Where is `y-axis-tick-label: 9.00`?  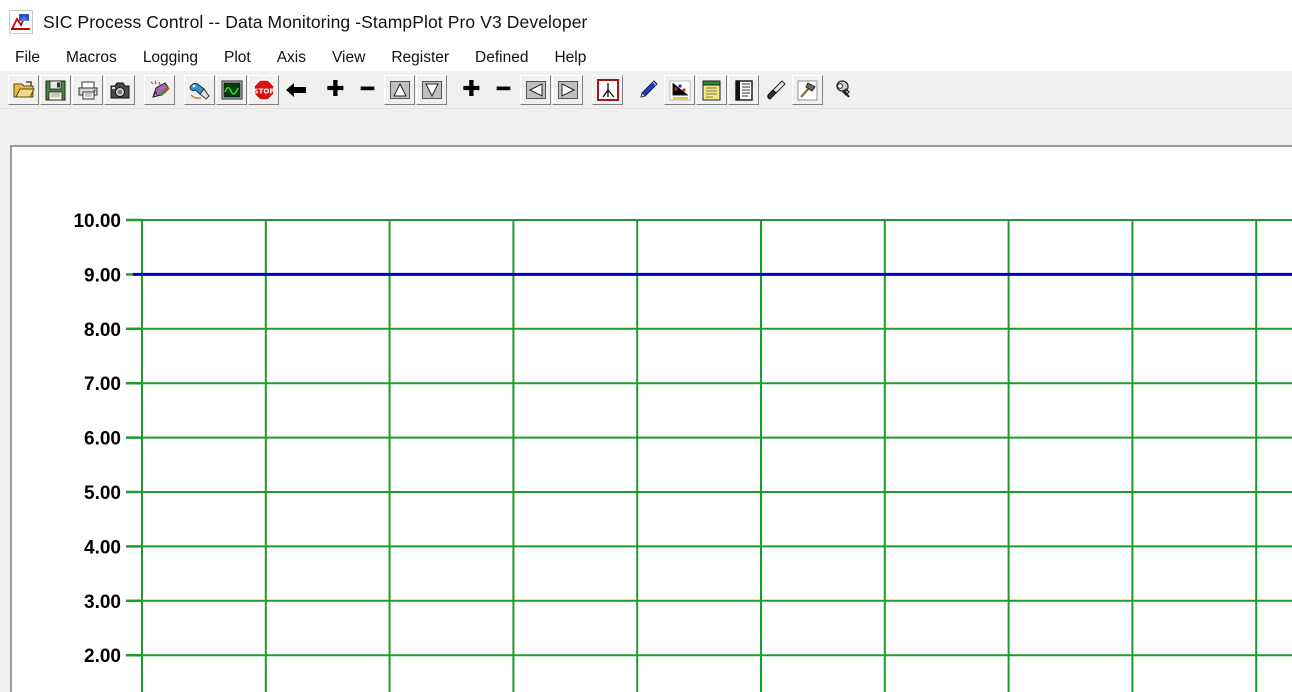 y-axis-tick-label: 9.00 is located at coordinates (102, 275).